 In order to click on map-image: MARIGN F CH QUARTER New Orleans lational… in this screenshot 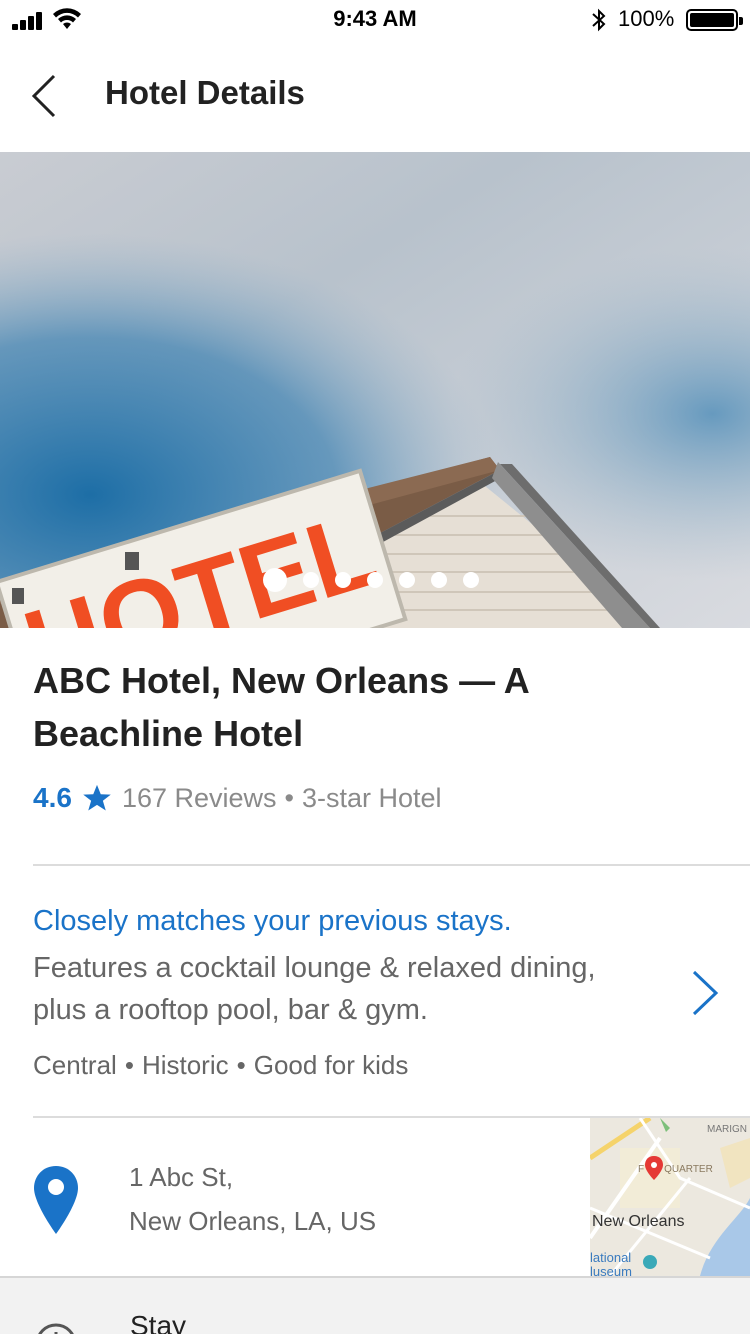, I will do `click(670, 1197)`.